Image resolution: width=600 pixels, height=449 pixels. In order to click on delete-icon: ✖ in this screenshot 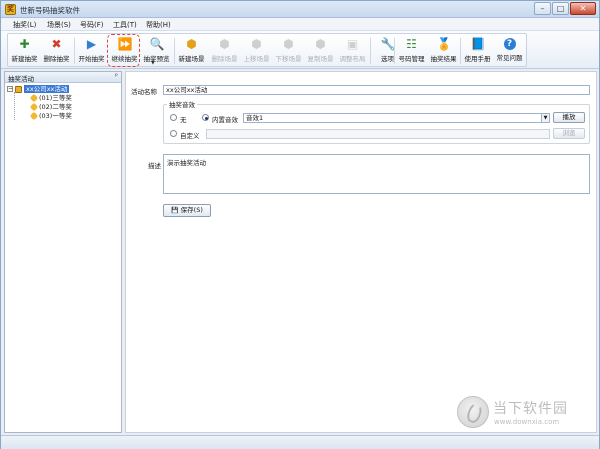, I will do `click(56, 44)`.